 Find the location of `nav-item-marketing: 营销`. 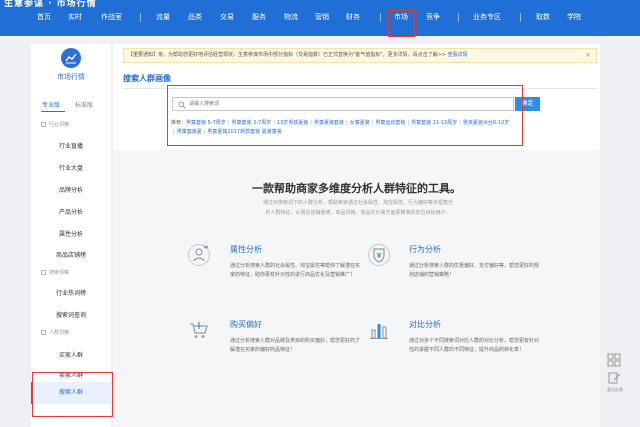

nav-item-marketing: 营销 is located at coordinates (322, 17).